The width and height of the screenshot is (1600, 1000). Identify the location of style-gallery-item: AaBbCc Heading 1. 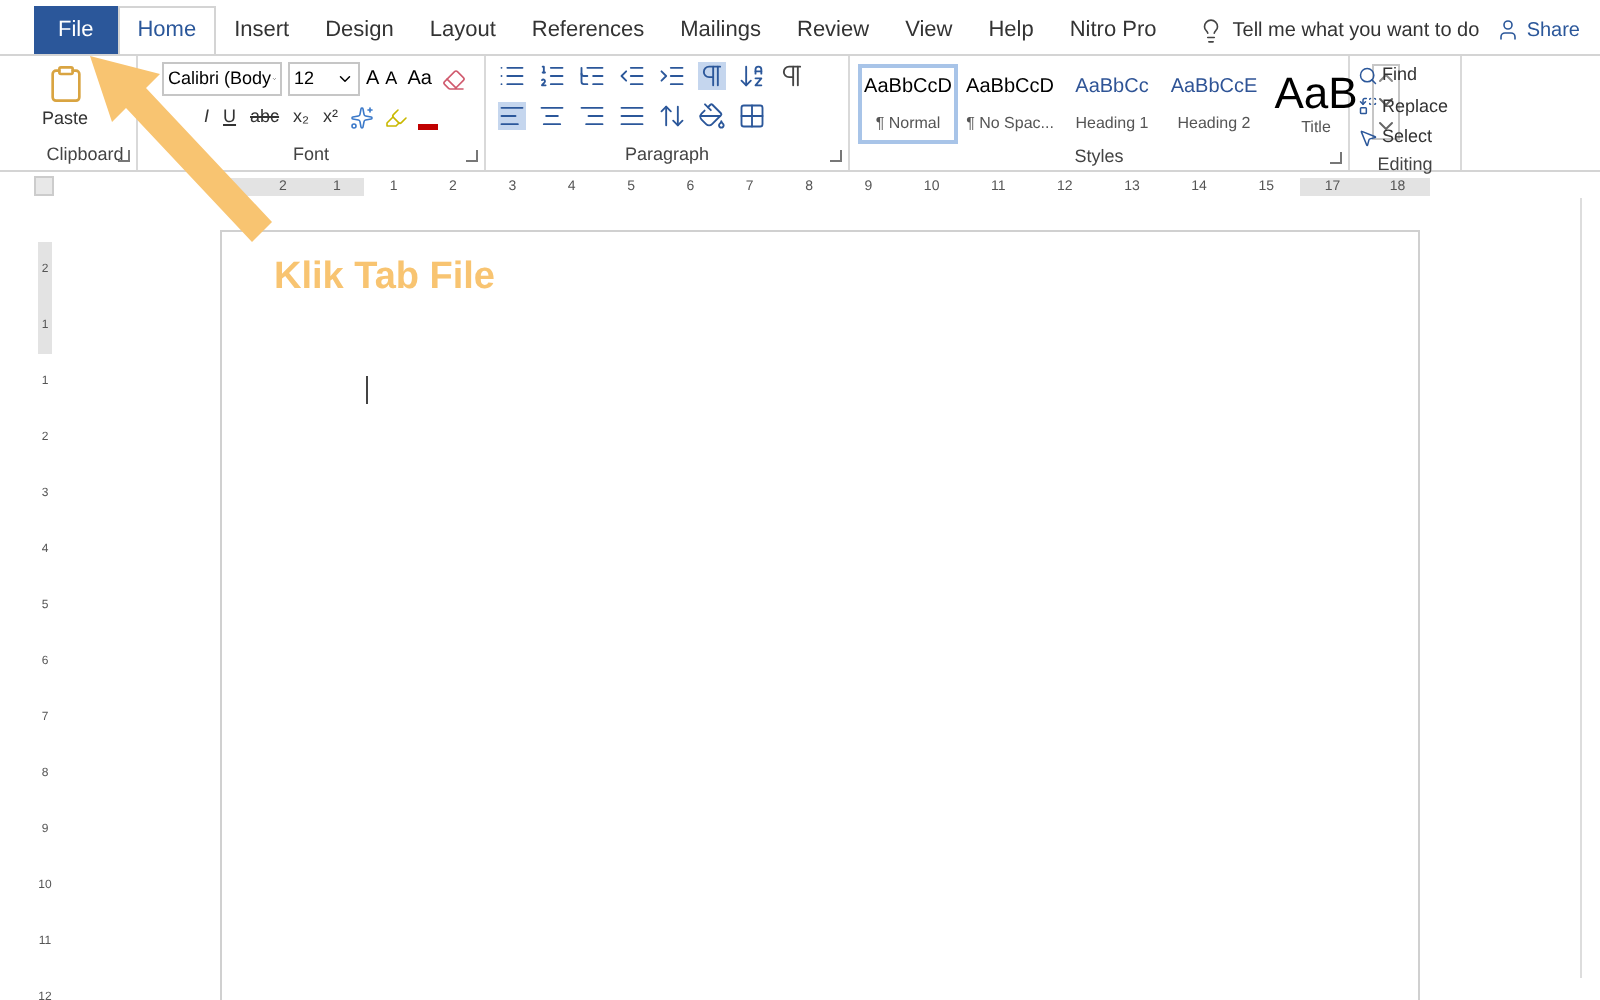
(1112, 104).